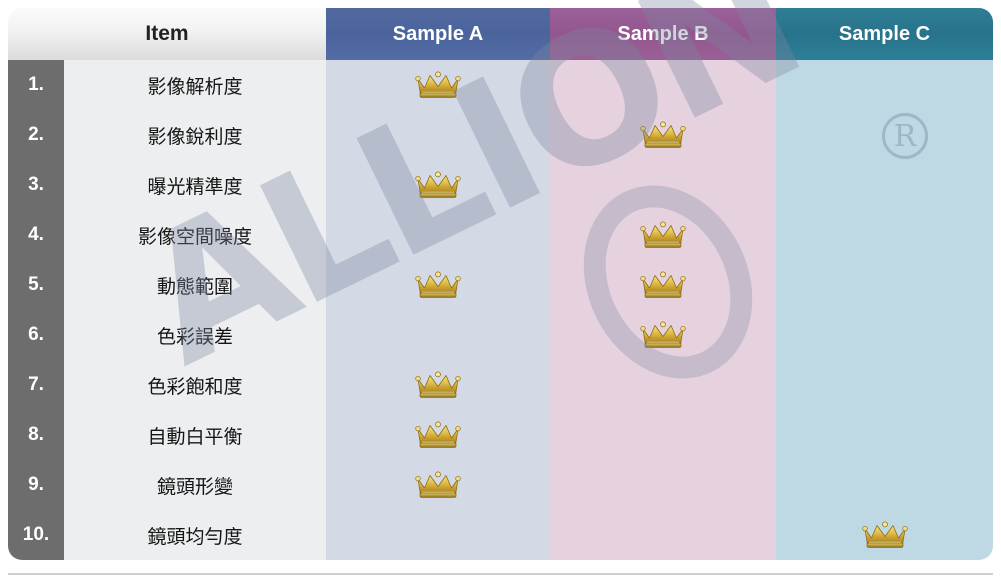  I want to click on row-number-cell: 7., so click(36, 385).